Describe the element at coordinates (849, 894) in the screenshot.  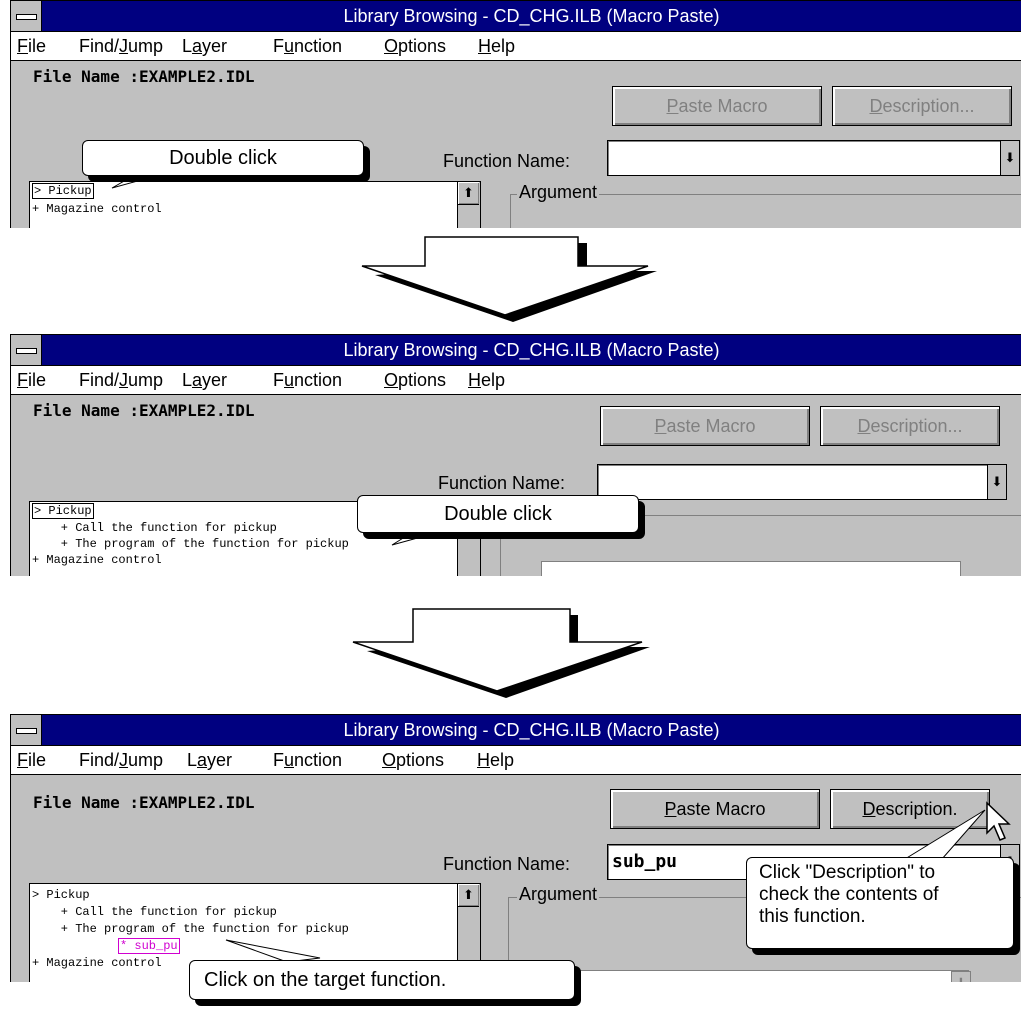
I see `callout-description-line2: check the contents of` at that location.